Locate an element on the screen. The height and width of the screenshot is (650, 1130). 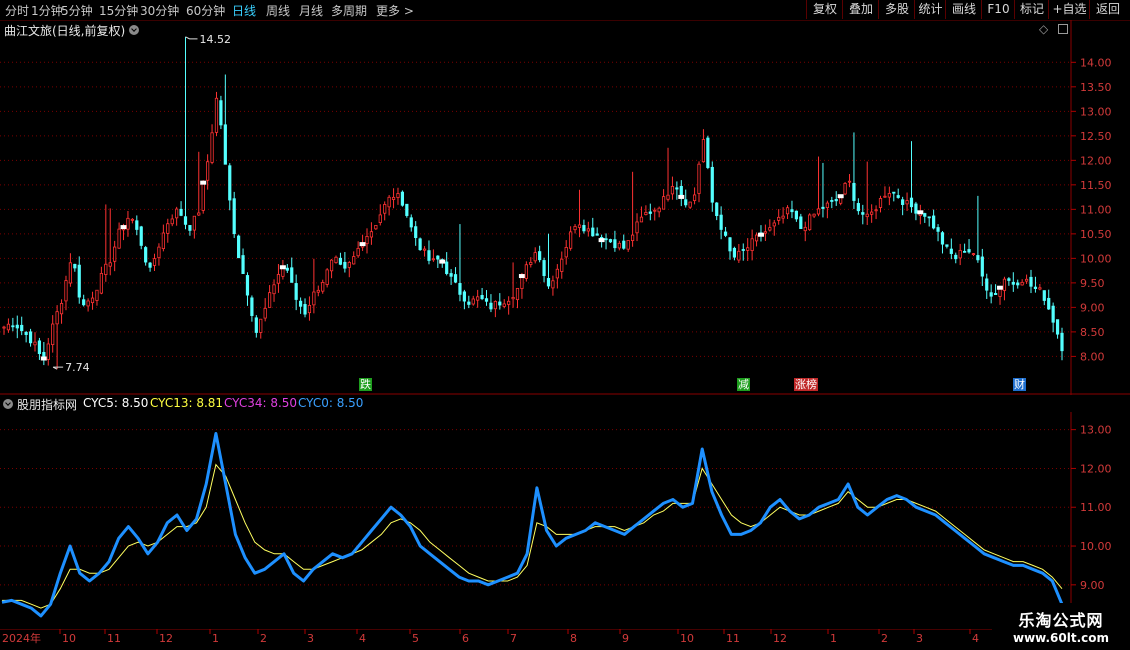
back-button: 返回 is located at coordinates (1107, 9).